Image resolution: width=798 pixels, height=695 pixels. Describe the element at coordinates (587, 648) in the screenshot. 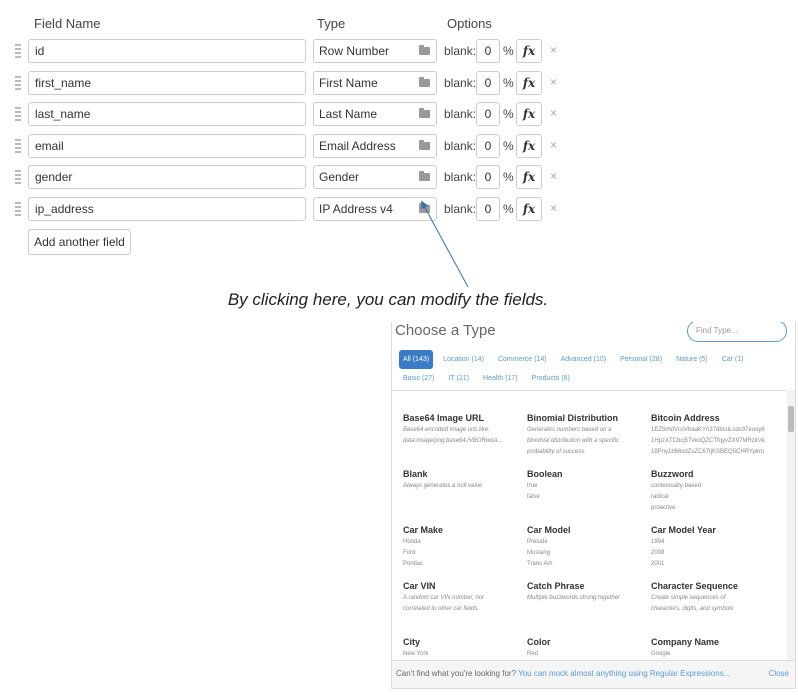

I see `type-option: Color Red` at that location.